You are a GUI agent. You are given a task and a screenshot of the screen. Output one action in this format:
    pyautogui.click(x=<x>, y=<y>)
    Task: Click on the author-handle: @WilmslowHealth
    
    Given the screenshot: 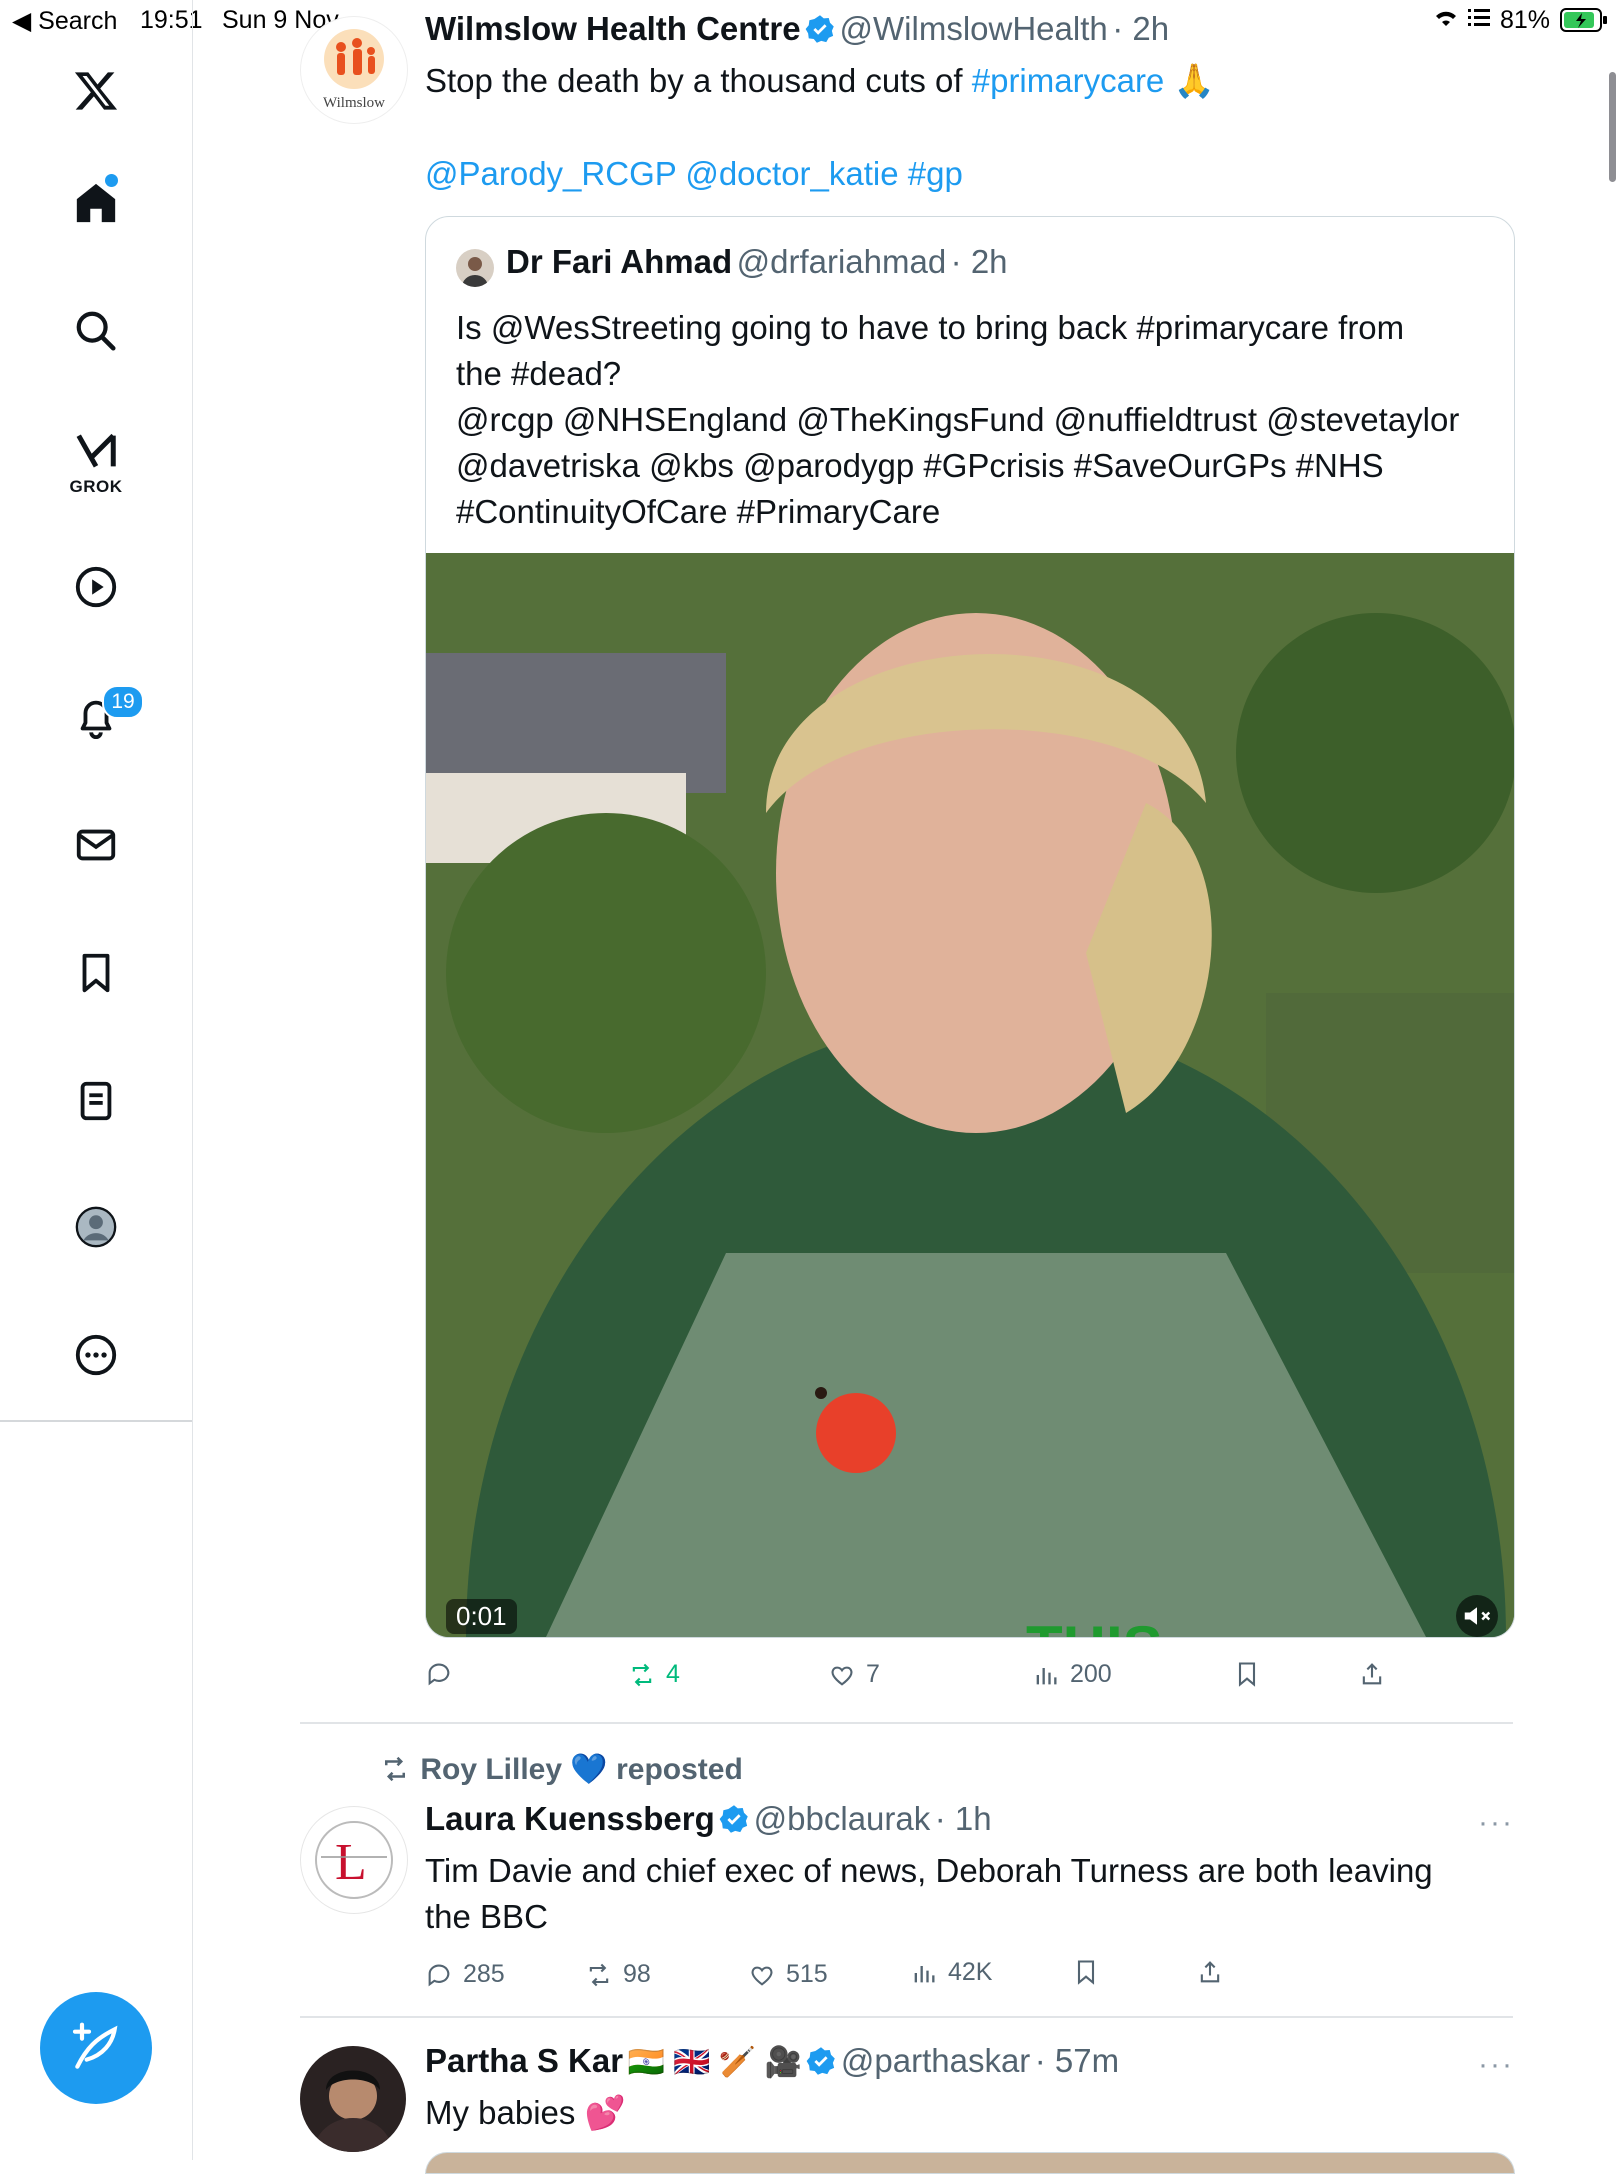 What is the action you would take?
    pyautogui.click(x=974, y=28)
    